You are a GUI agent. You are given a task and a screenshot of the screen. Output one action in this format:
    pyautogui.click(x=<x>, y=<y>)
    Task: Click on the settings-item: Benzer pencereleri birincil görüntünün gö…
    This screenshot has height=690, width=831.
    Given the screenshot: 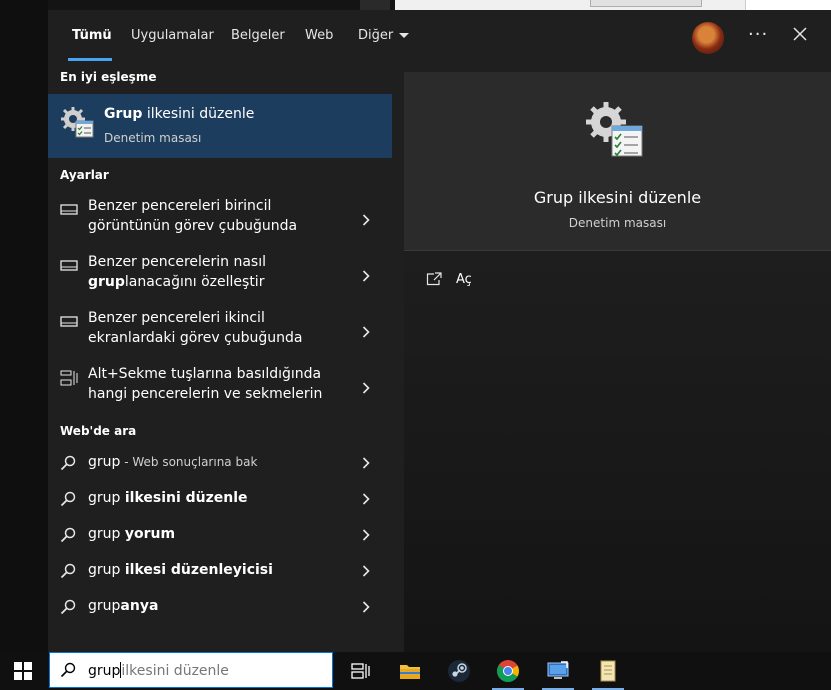 What is the action you would take?
    pyautogui.click(x=220, y=220)
    